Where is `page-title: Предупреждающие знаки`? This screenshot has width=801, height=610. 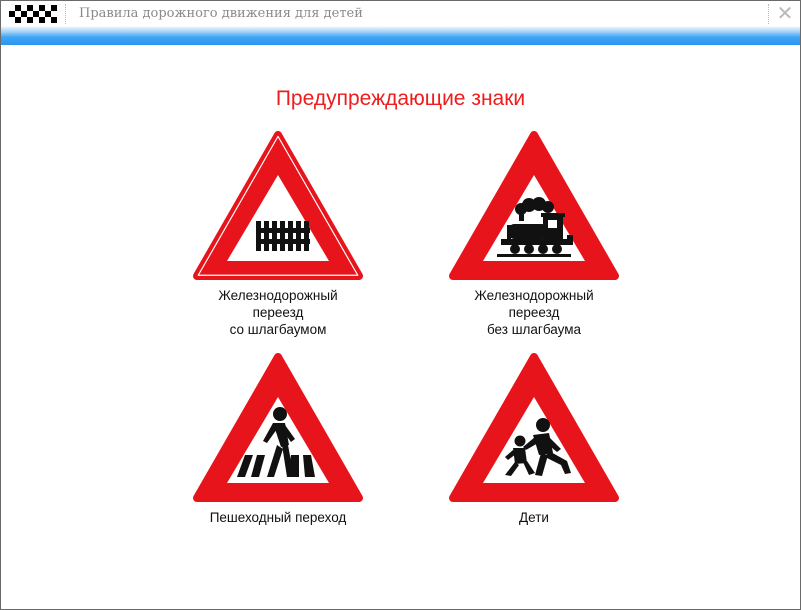
page-title: Предупреждающие знаки is located at coordinates (400, 98).